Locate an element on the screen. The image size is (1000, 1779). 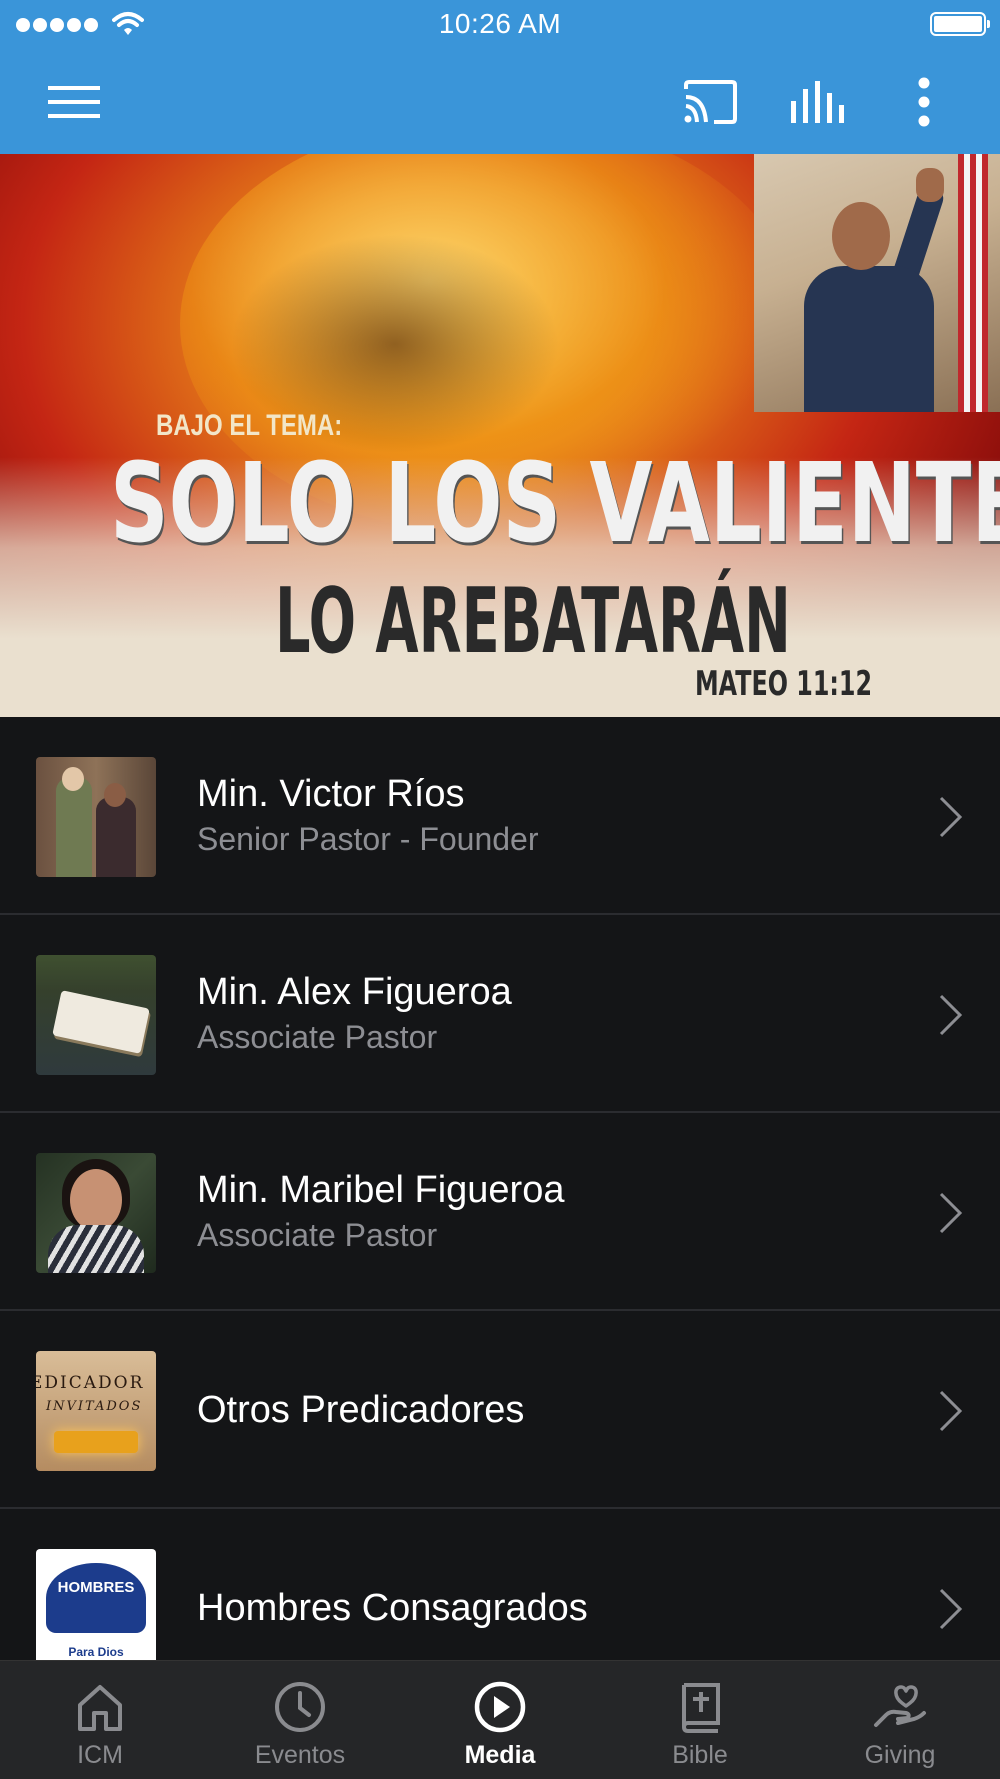
status-time: 10:26 AM is located at coordinates (500, 23).